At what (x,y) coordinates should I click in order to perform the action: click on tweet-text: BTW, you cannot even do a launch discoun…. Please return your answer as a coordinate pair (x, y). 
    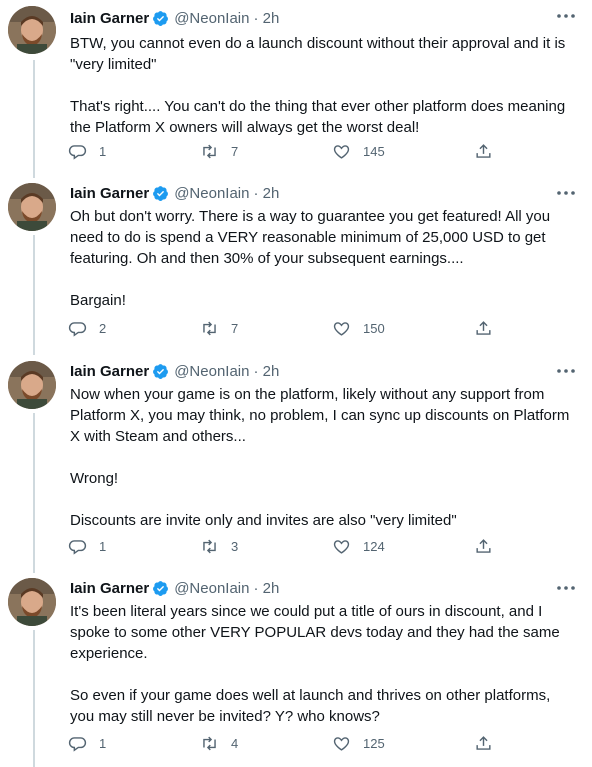
    Looking at the image, I should click on (318, 85).